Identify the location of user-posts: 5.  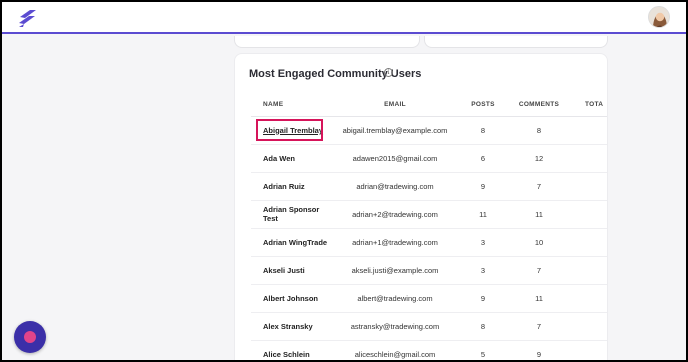
(483, 350).